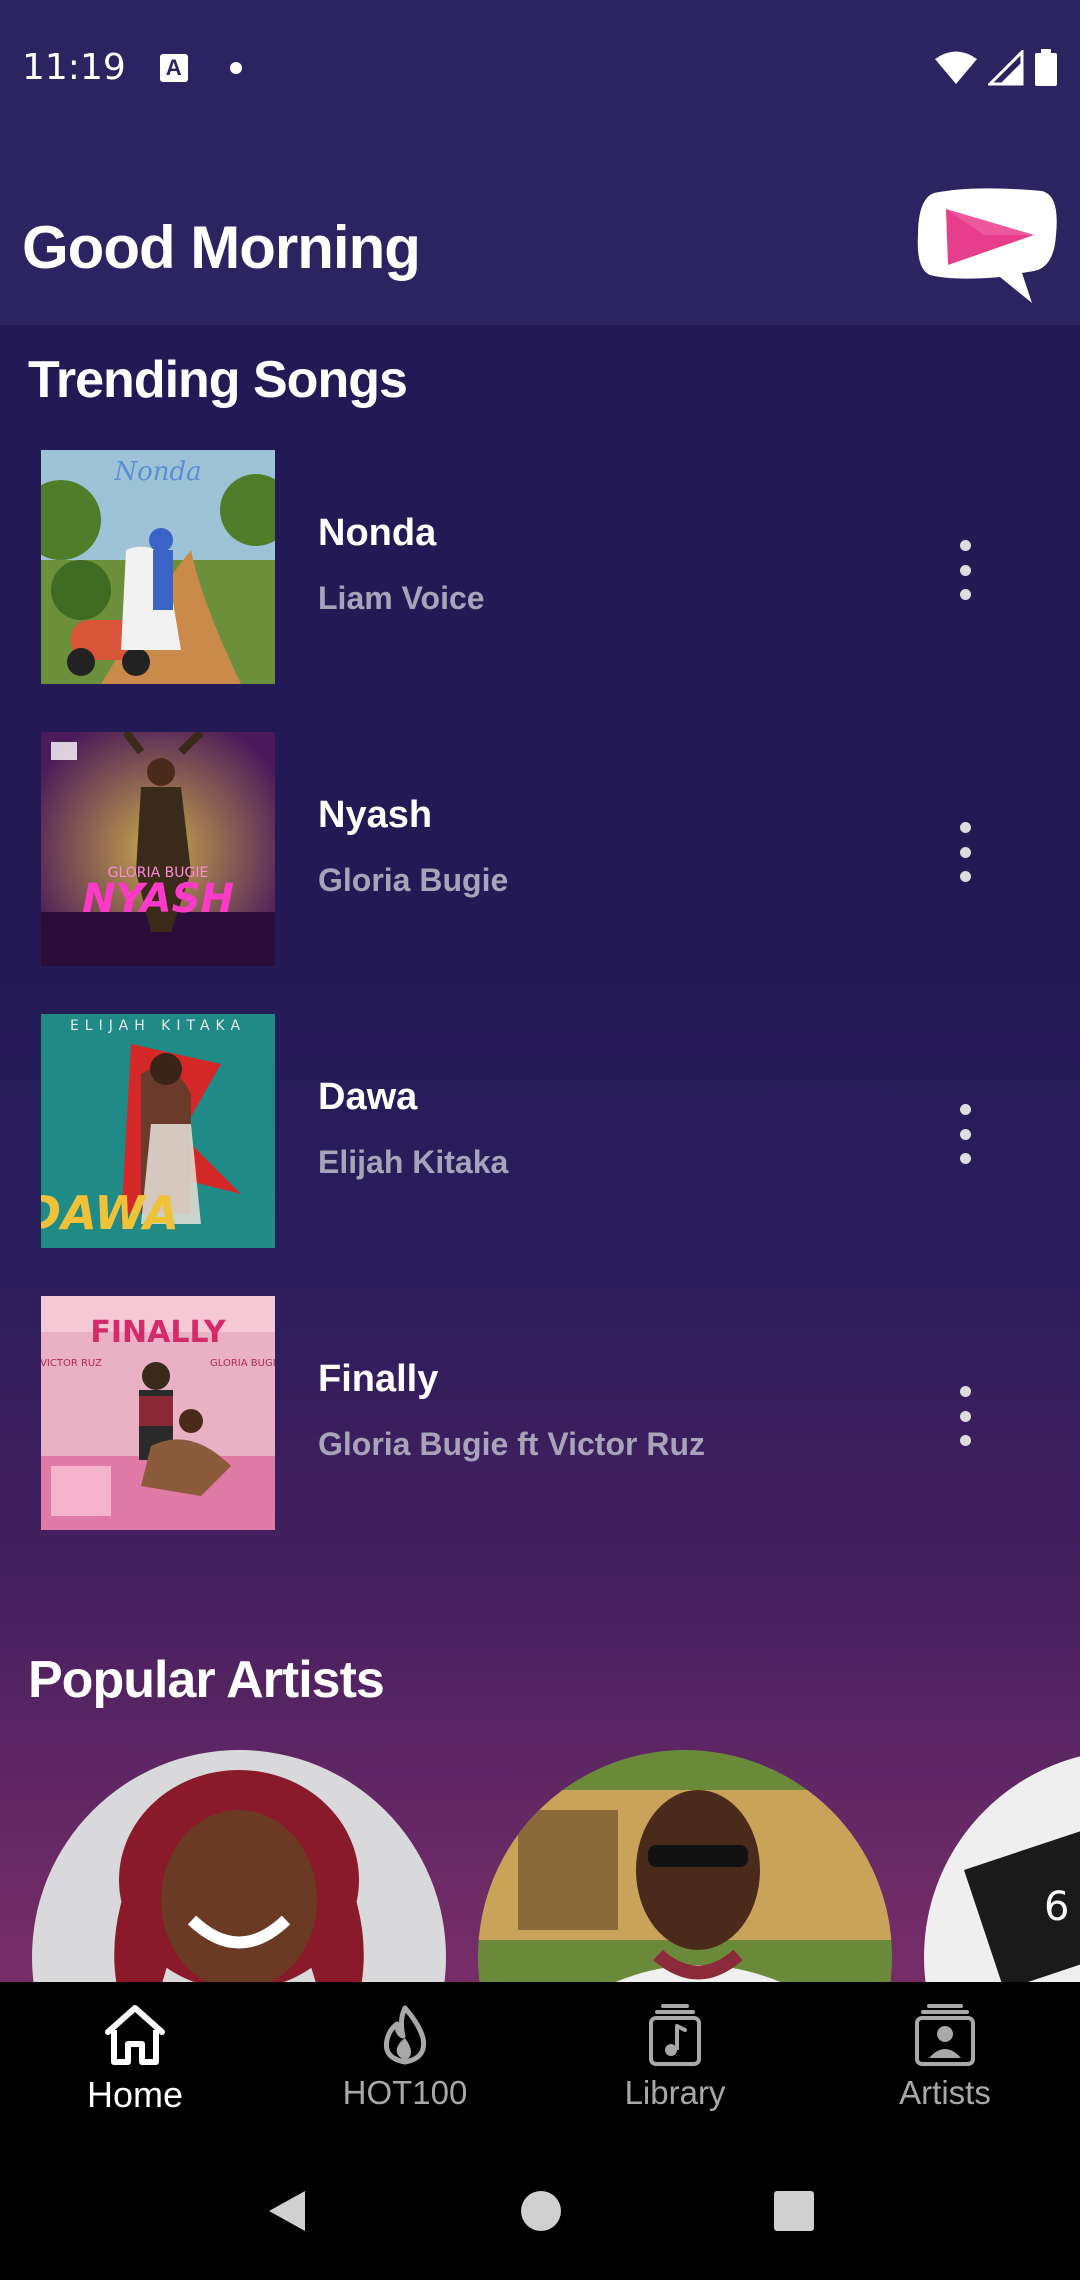 Image resolution: width=1080 pixels, height=2280 pixels. What do you see at coordinates (413, 1162) in the screenshot?
I see `song-artist: Elijah Kitaka` at bounding box center [413, 1162].